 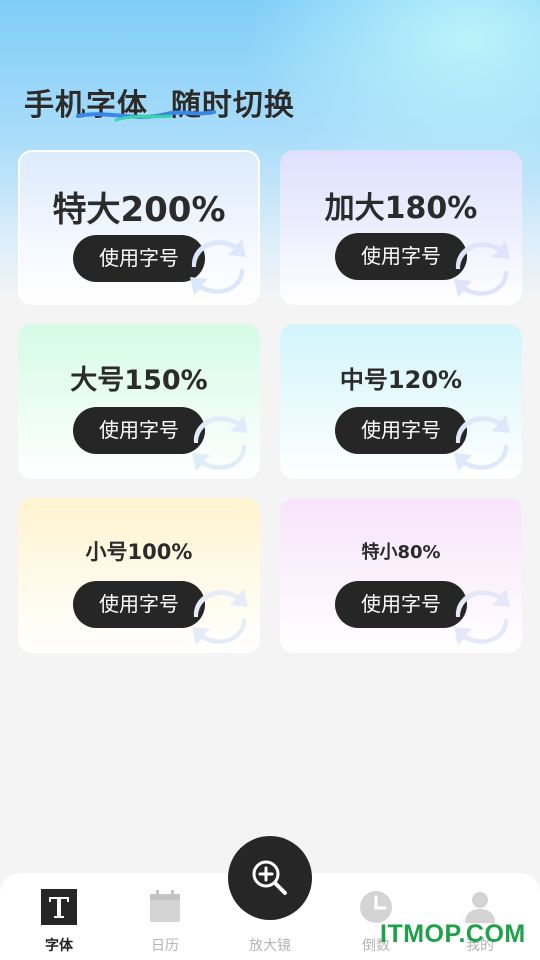 I want to click on nav-item-calendar: 日历, so click(x=165, y=916).